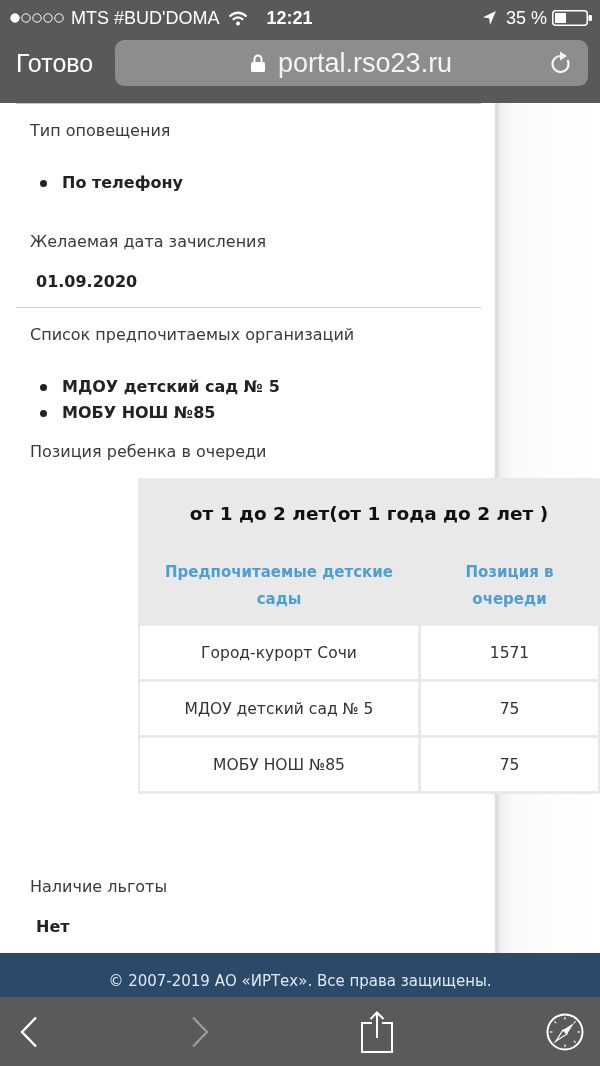 This screenshot has height=1066, width=600. I want to click on table-cell: МДОУ детский сад № 5, so click(279, 708).